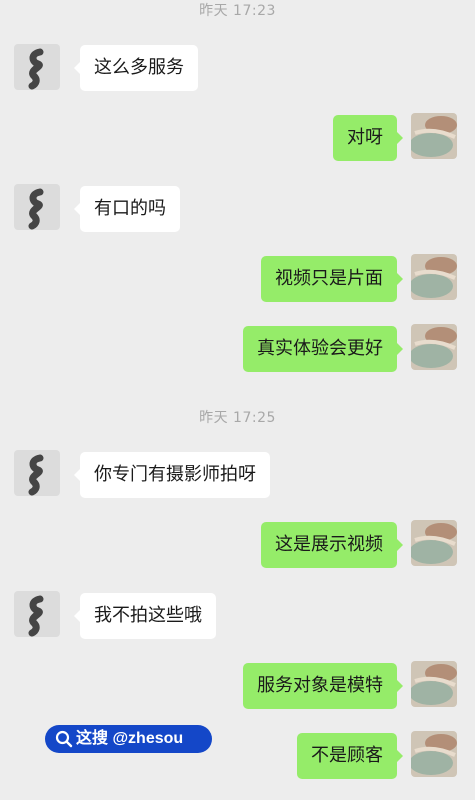 This screenshot has width=475, height=800. What do you see at coordinates (64, 739) in the screenshot?
I see `search-icon` at bounding box center [64, 739].